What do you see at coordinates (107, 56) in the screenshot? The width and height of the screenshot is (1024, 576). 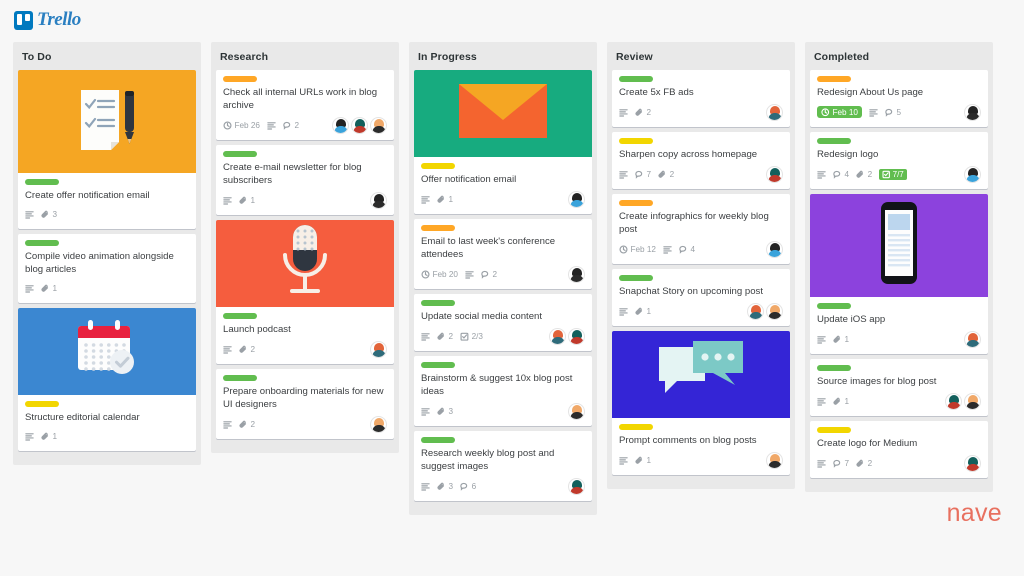 I see `column-title: To Do` at bounding box center [107, 56].